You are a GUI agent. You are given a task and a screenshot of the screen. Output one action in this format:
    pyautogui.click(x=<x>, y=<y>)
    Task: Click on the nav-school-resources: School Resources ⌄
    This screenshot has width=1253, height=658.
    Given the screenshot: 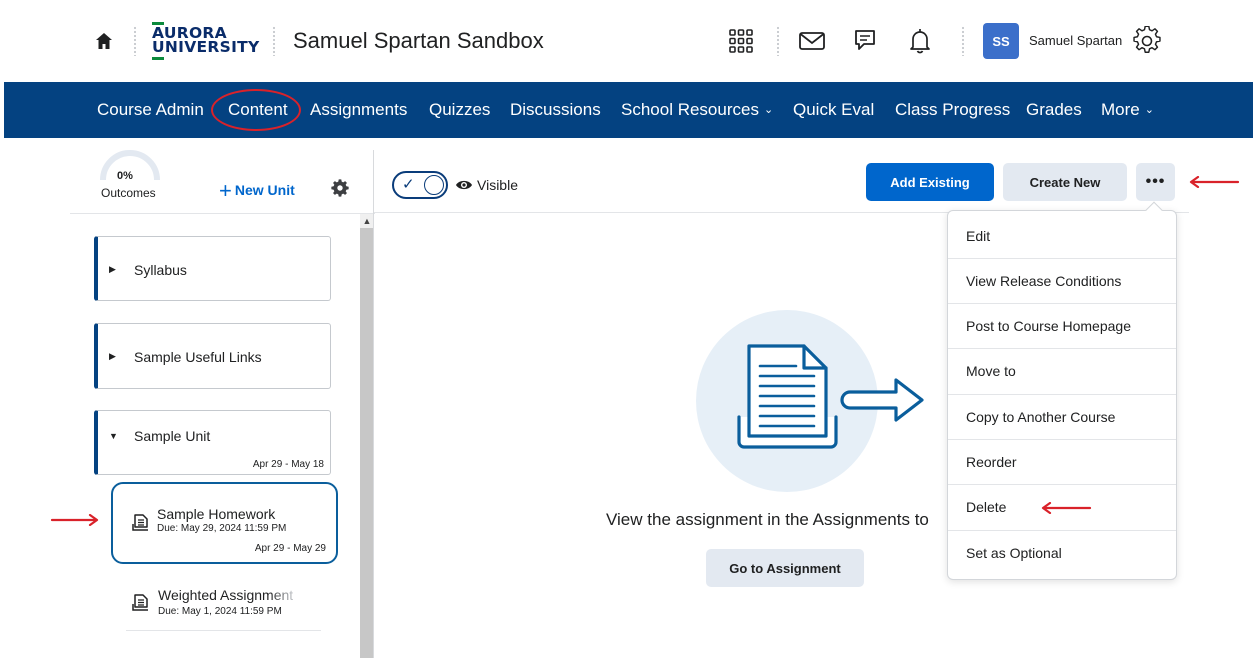 What is the action you would take?
    pyautogui.click(x=697, y=110)
    